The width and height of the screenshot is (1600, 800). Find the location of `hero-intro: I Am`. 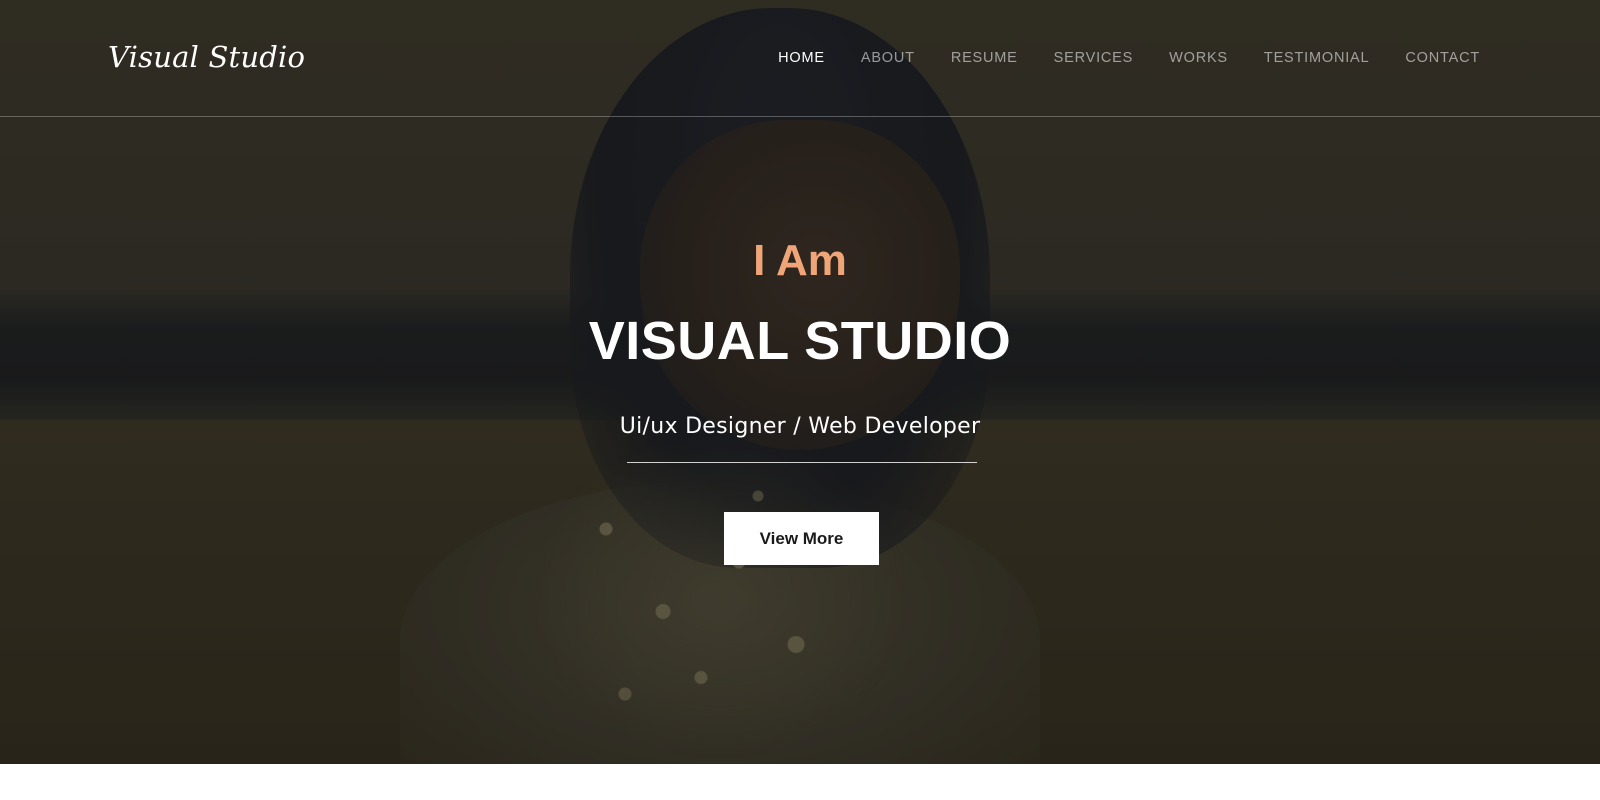

hero-intro: I Am is located at coordinates (800, 260).